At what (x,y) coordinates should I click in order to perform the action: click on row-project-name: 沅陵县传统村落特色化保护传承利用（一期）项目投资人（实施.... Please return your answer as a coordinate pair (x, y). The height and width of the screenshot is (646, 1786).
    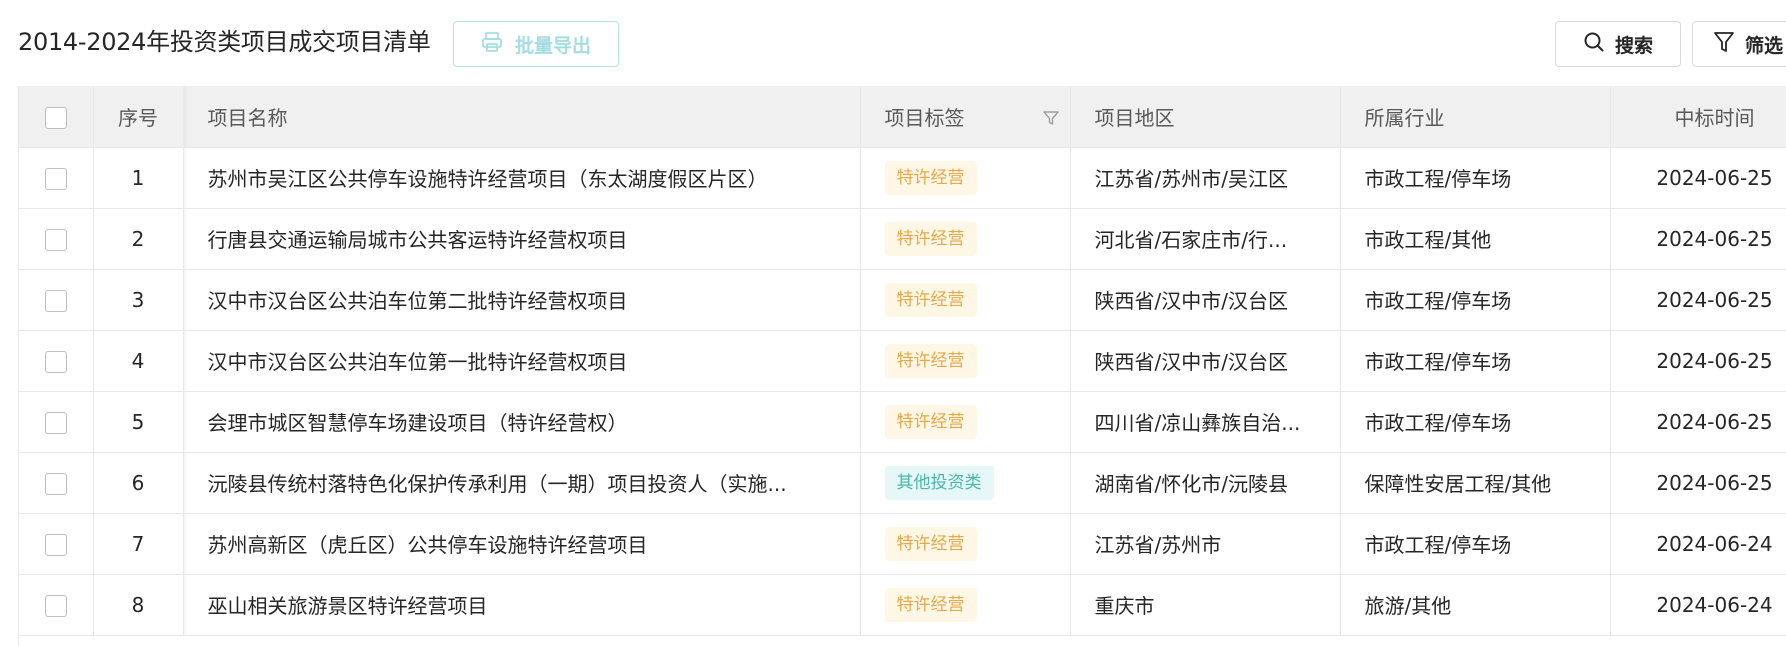
    Looking at the image, I should click on (521, 483).